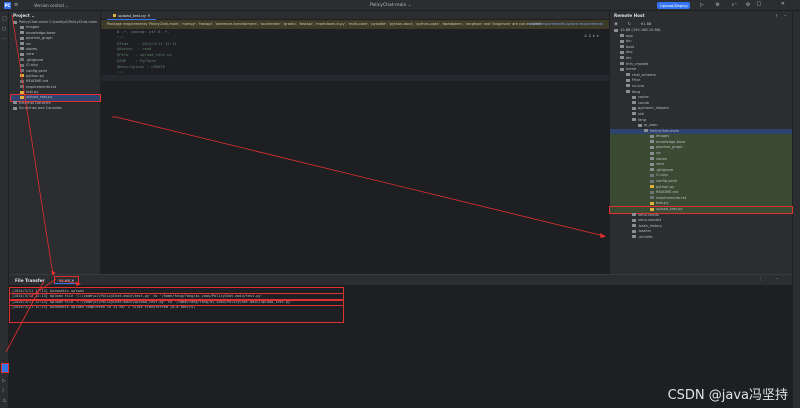  Describe the element at coordinates (32, 65) in the screenshot. I see `project-tree-label: CI.nirp` at that location.